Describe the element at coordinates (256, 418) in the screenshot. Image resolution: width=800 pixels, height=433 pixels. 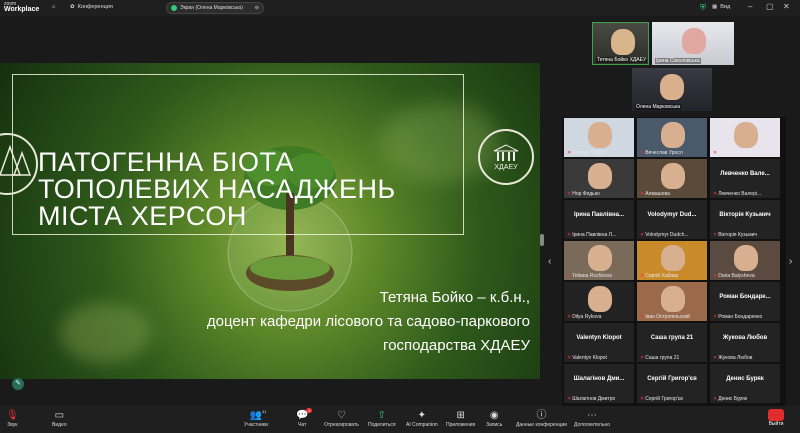
I see `participants-button: 👥 Участники 41` at that location.